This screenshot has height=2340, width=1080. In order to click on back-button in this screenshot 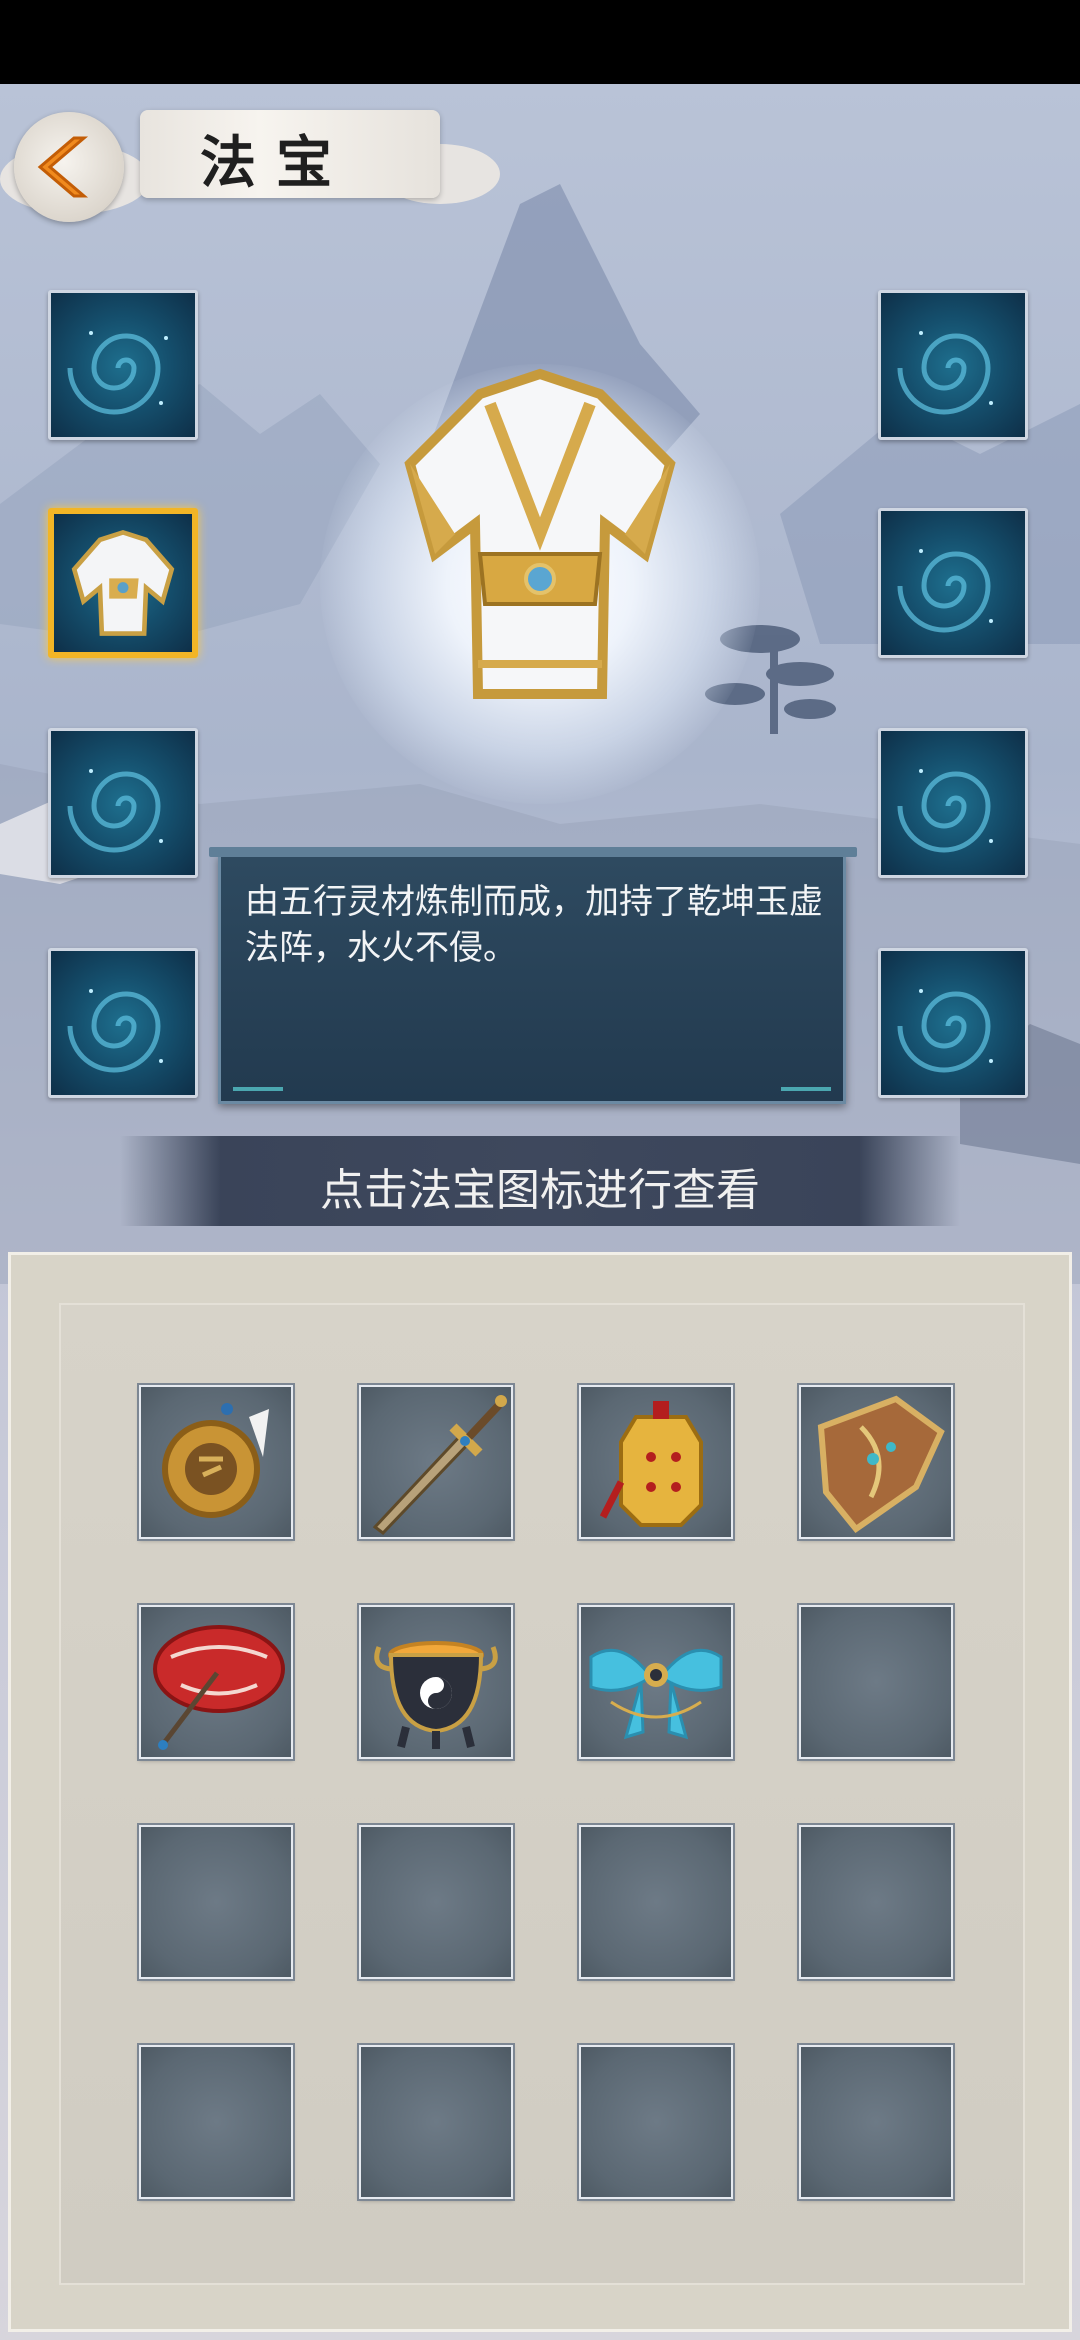, I will do `click(69, 167)`.